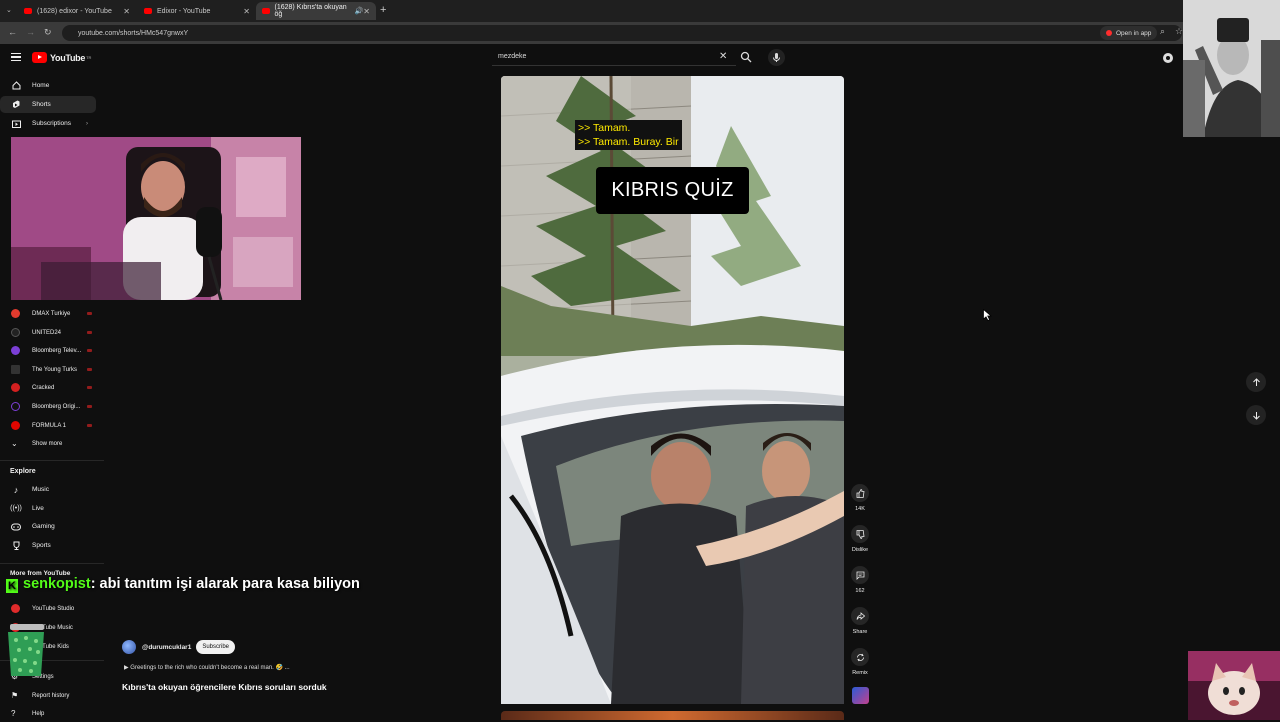 Image resolution: width=1280 pixels, height=722 pixels. Describe the element at coordinates (48, 85) in the screenshot. I see `sidebar-item-home: Home` at that location.